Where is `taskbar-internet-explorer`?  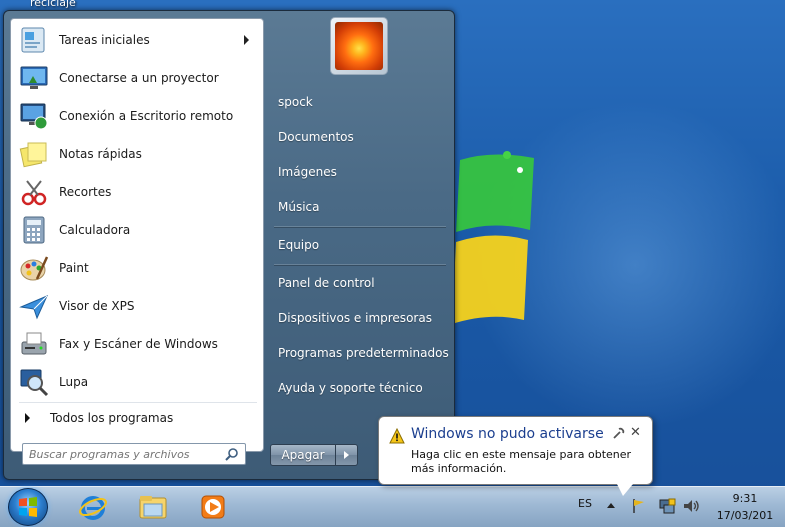
taskbar-internet-explorer is located at coordinates (93, 507).